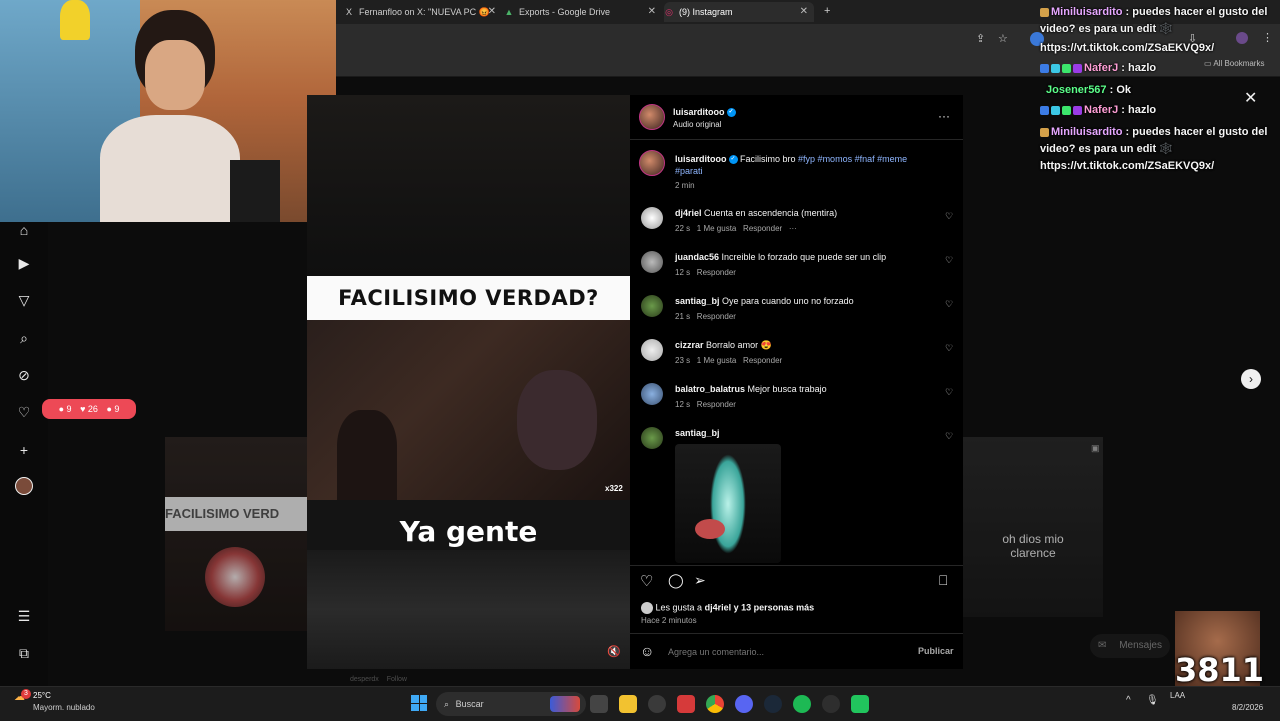 This screenshot has height=721, width=1280. What do you see at coordinates (42, 695) in the screenshot?
I see `weather-temp: 25°C` at bounding box center [42, 695].